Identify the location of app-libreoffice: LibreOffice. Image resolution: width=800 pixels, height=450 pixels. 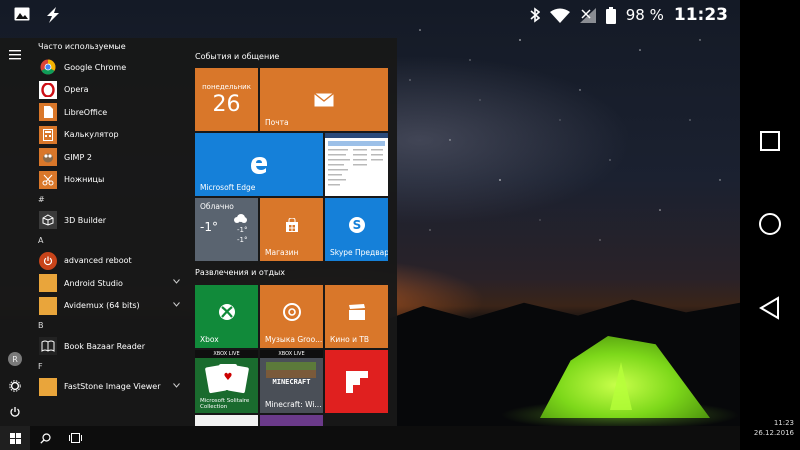
(110, 112).